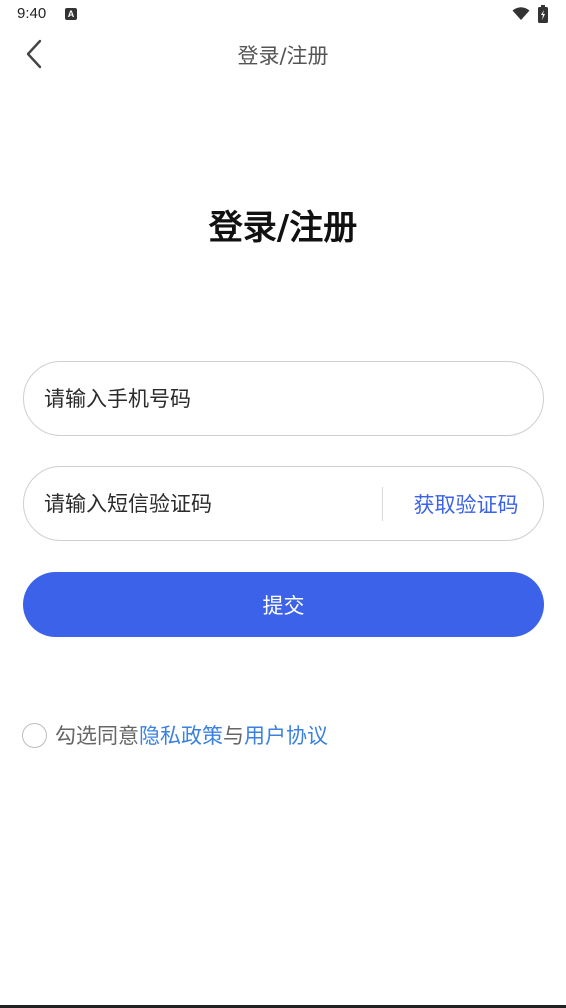 This screenshot has height=1008, width=566. I want to click on battery-charging-icon, so click(543, 14).